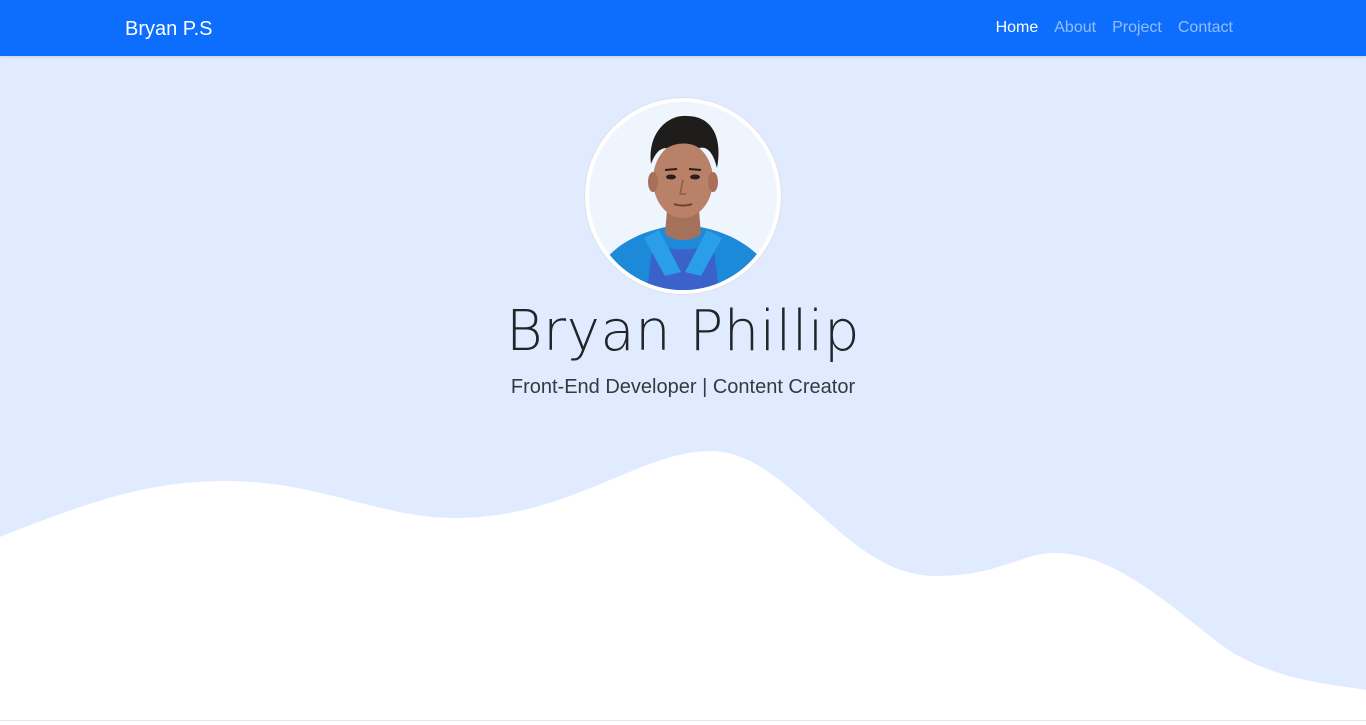 The width and height of the screenshot is (1366, 725). What do you see at coordinates (1075, 28) in the screenshot?
I see `nav-link-about: About` at bounding box center [1075, 28].